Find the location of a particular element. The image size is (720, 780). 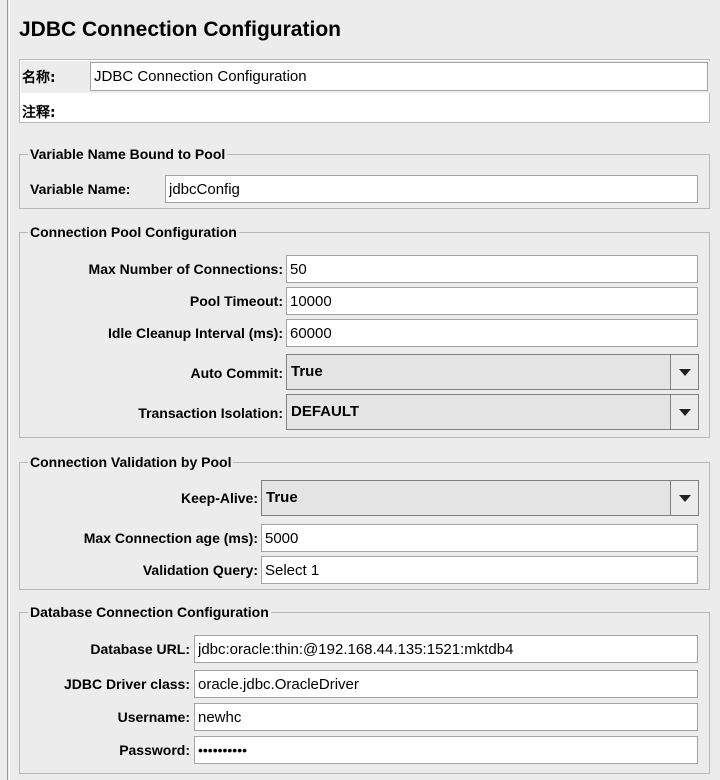

keep-alive-label: Keep-Alive: is located at coordinates (219, 498).